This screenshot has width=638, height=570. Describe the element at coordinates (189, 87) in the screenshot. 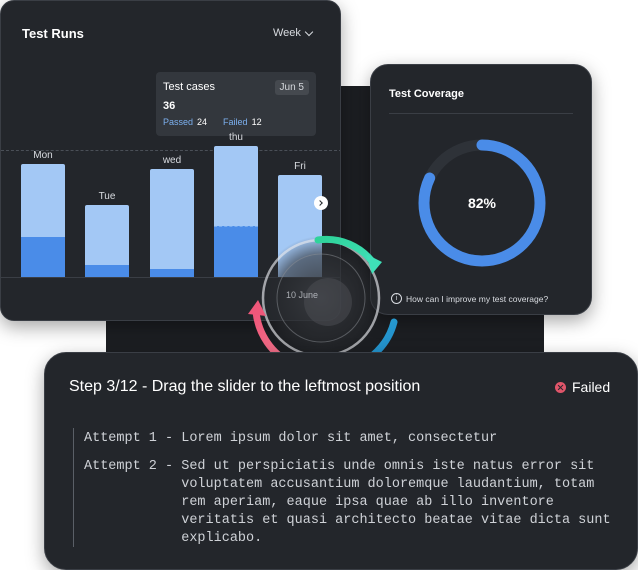

I see `tooltip-title: Test cases` at that location.